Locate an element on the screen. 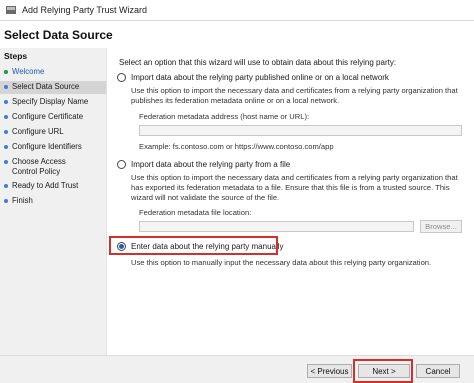 The height and width of the screenshot is (383, 474). step-label: Configure URL is located at coordinates (38, 131).